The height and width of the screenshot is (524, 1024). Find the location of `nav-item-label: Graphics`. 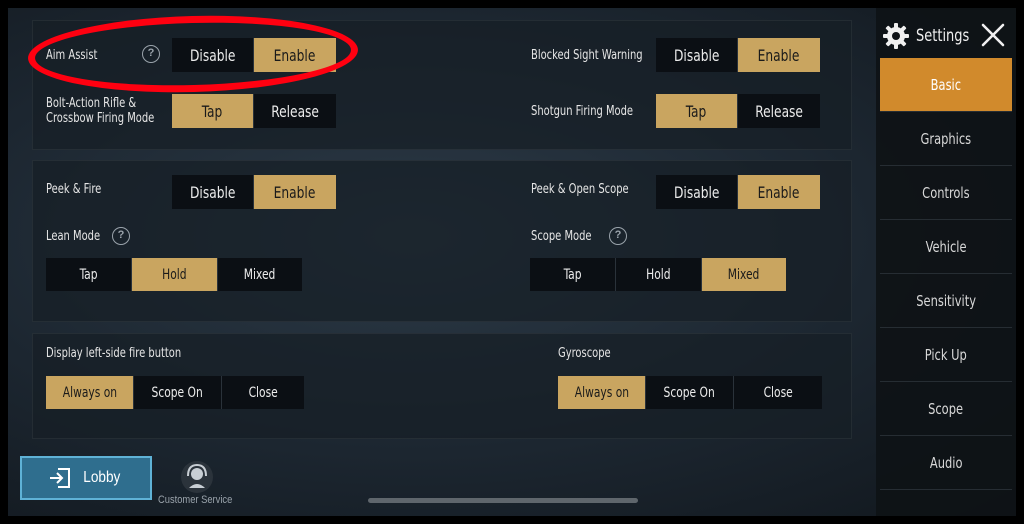

nav-item-label: Graphics is located at coordinates (946, 138).